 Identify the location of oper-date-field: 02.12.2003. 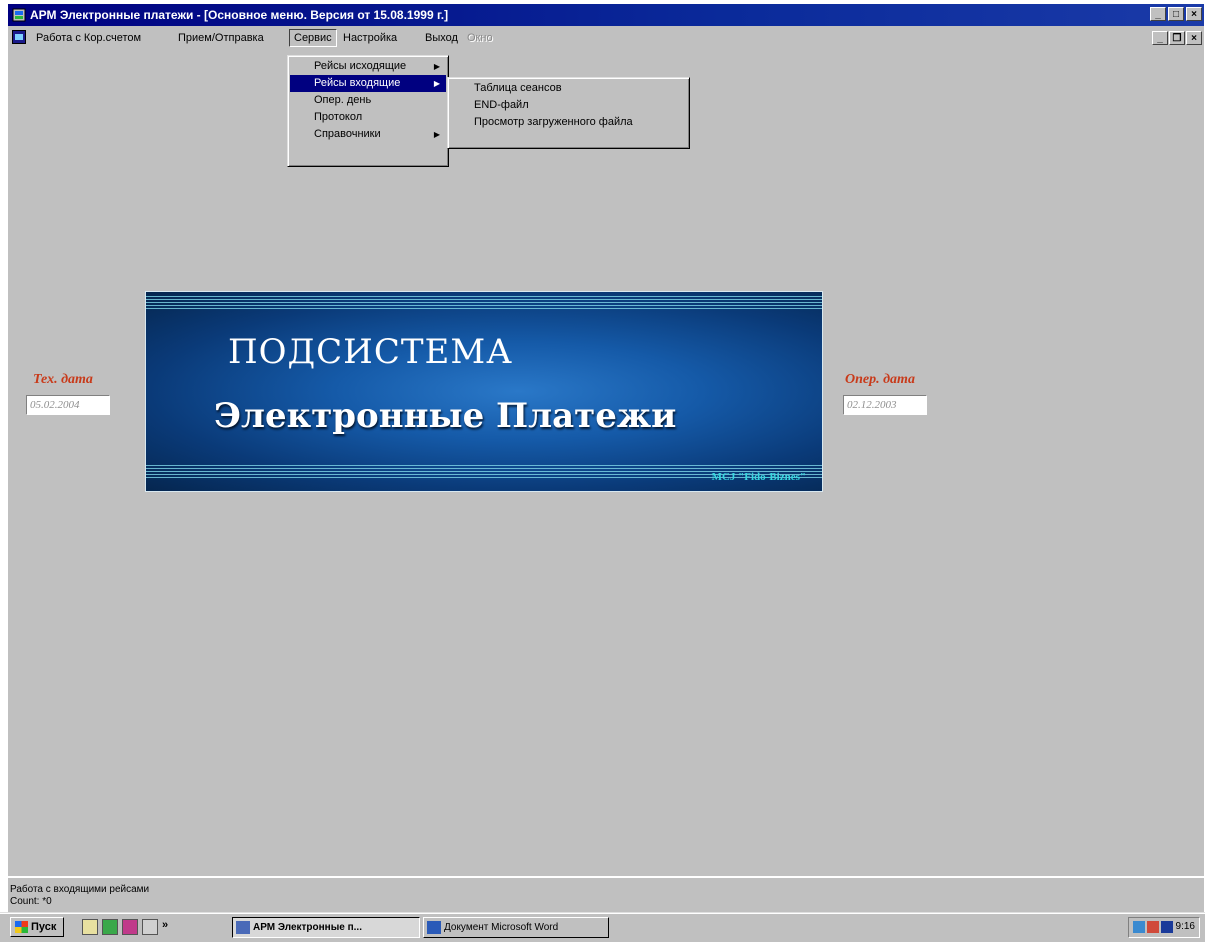
(885, 405).